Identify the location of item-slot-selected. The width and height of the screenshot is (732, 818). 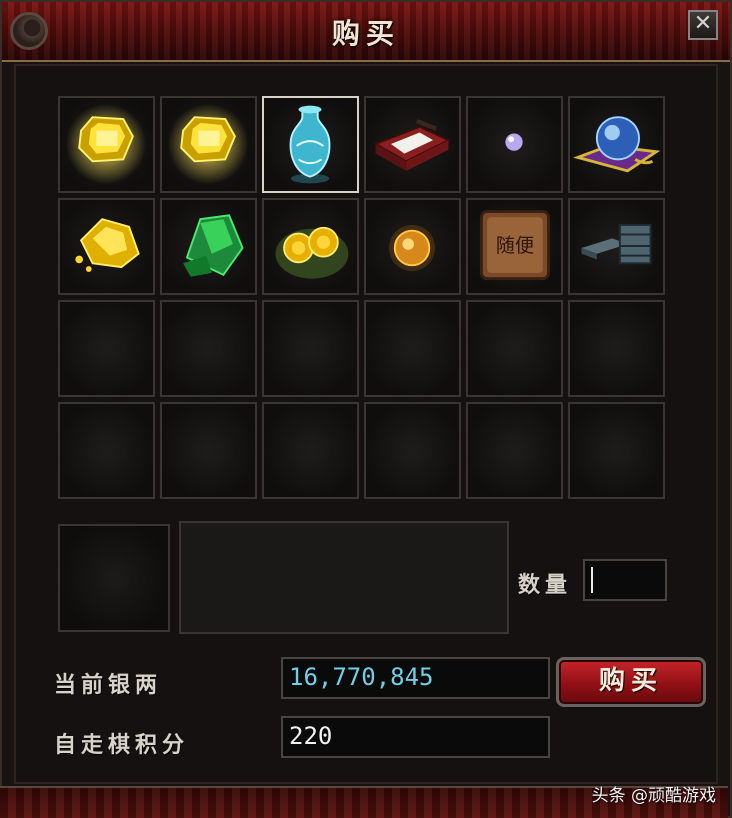
(310, 144).